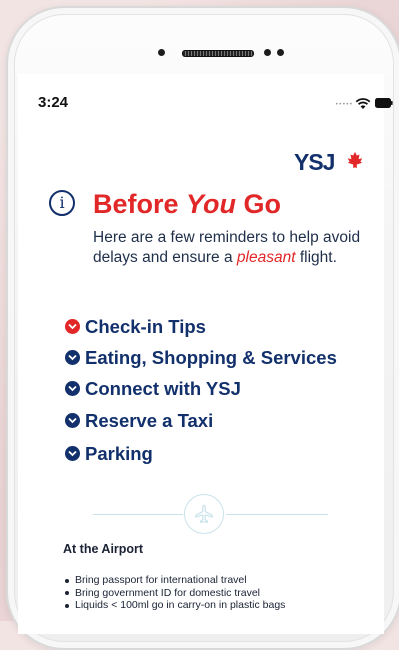 This screenshot has height=650, width=399. Describe the element at coordinates (145, 326) in the screenshot. I see `menu-item-label: Check-in Tips` at that location.